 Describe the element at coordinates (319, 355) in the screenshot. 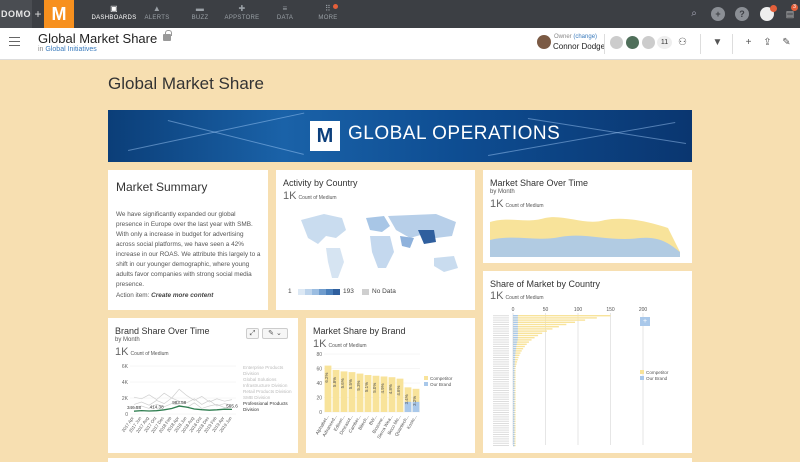

I see `y-tick-label: 80` at that location.